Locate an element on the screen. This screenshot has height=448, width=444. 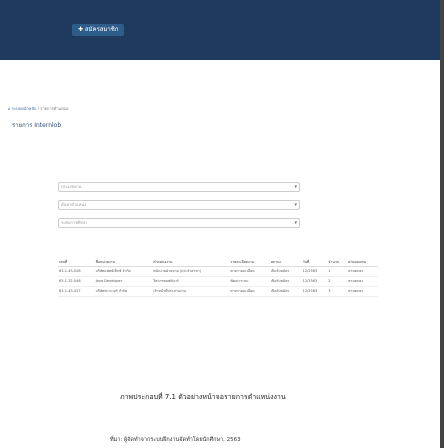
col-header: สถานะ is located at coordinates (285, 262).